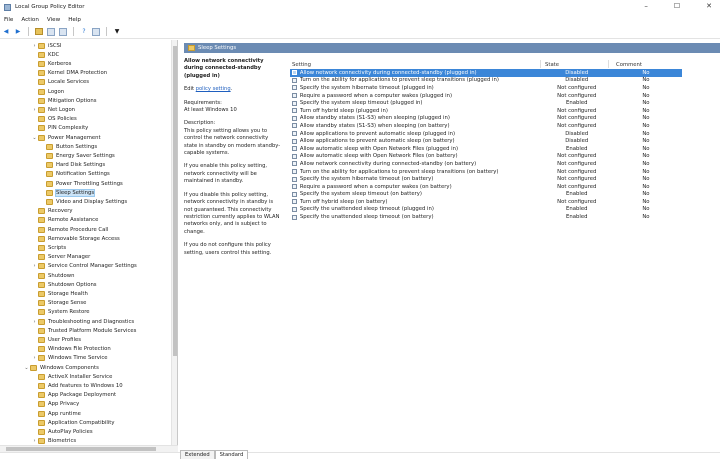 This screenshot has width=720, height=459. Describe the element at coordinates (197, 454) in the screenshot. I see `tab-extended: Extended` at that location.